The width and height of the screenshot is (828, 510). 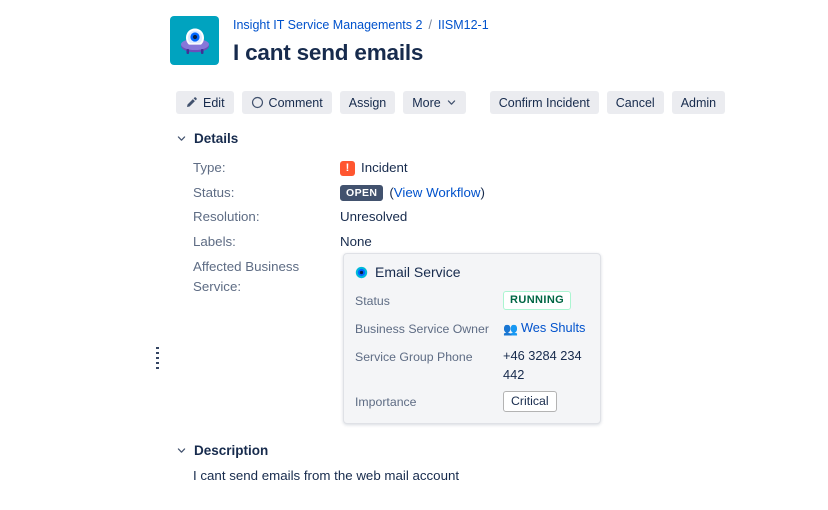 I want to click on admin-button: Admin, so click(x=698, y=102).